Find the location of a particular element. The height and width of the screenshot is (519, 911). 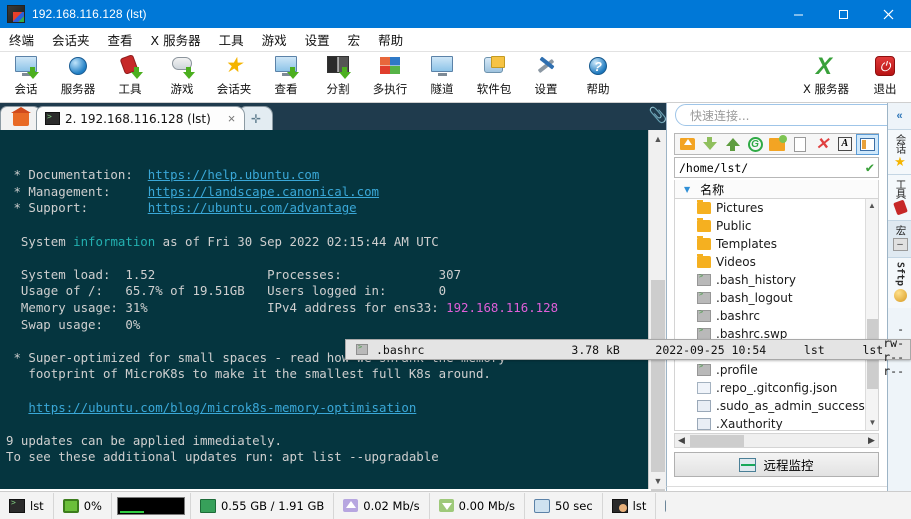

file-name: .bashrc is located at coordinates (738, 316).